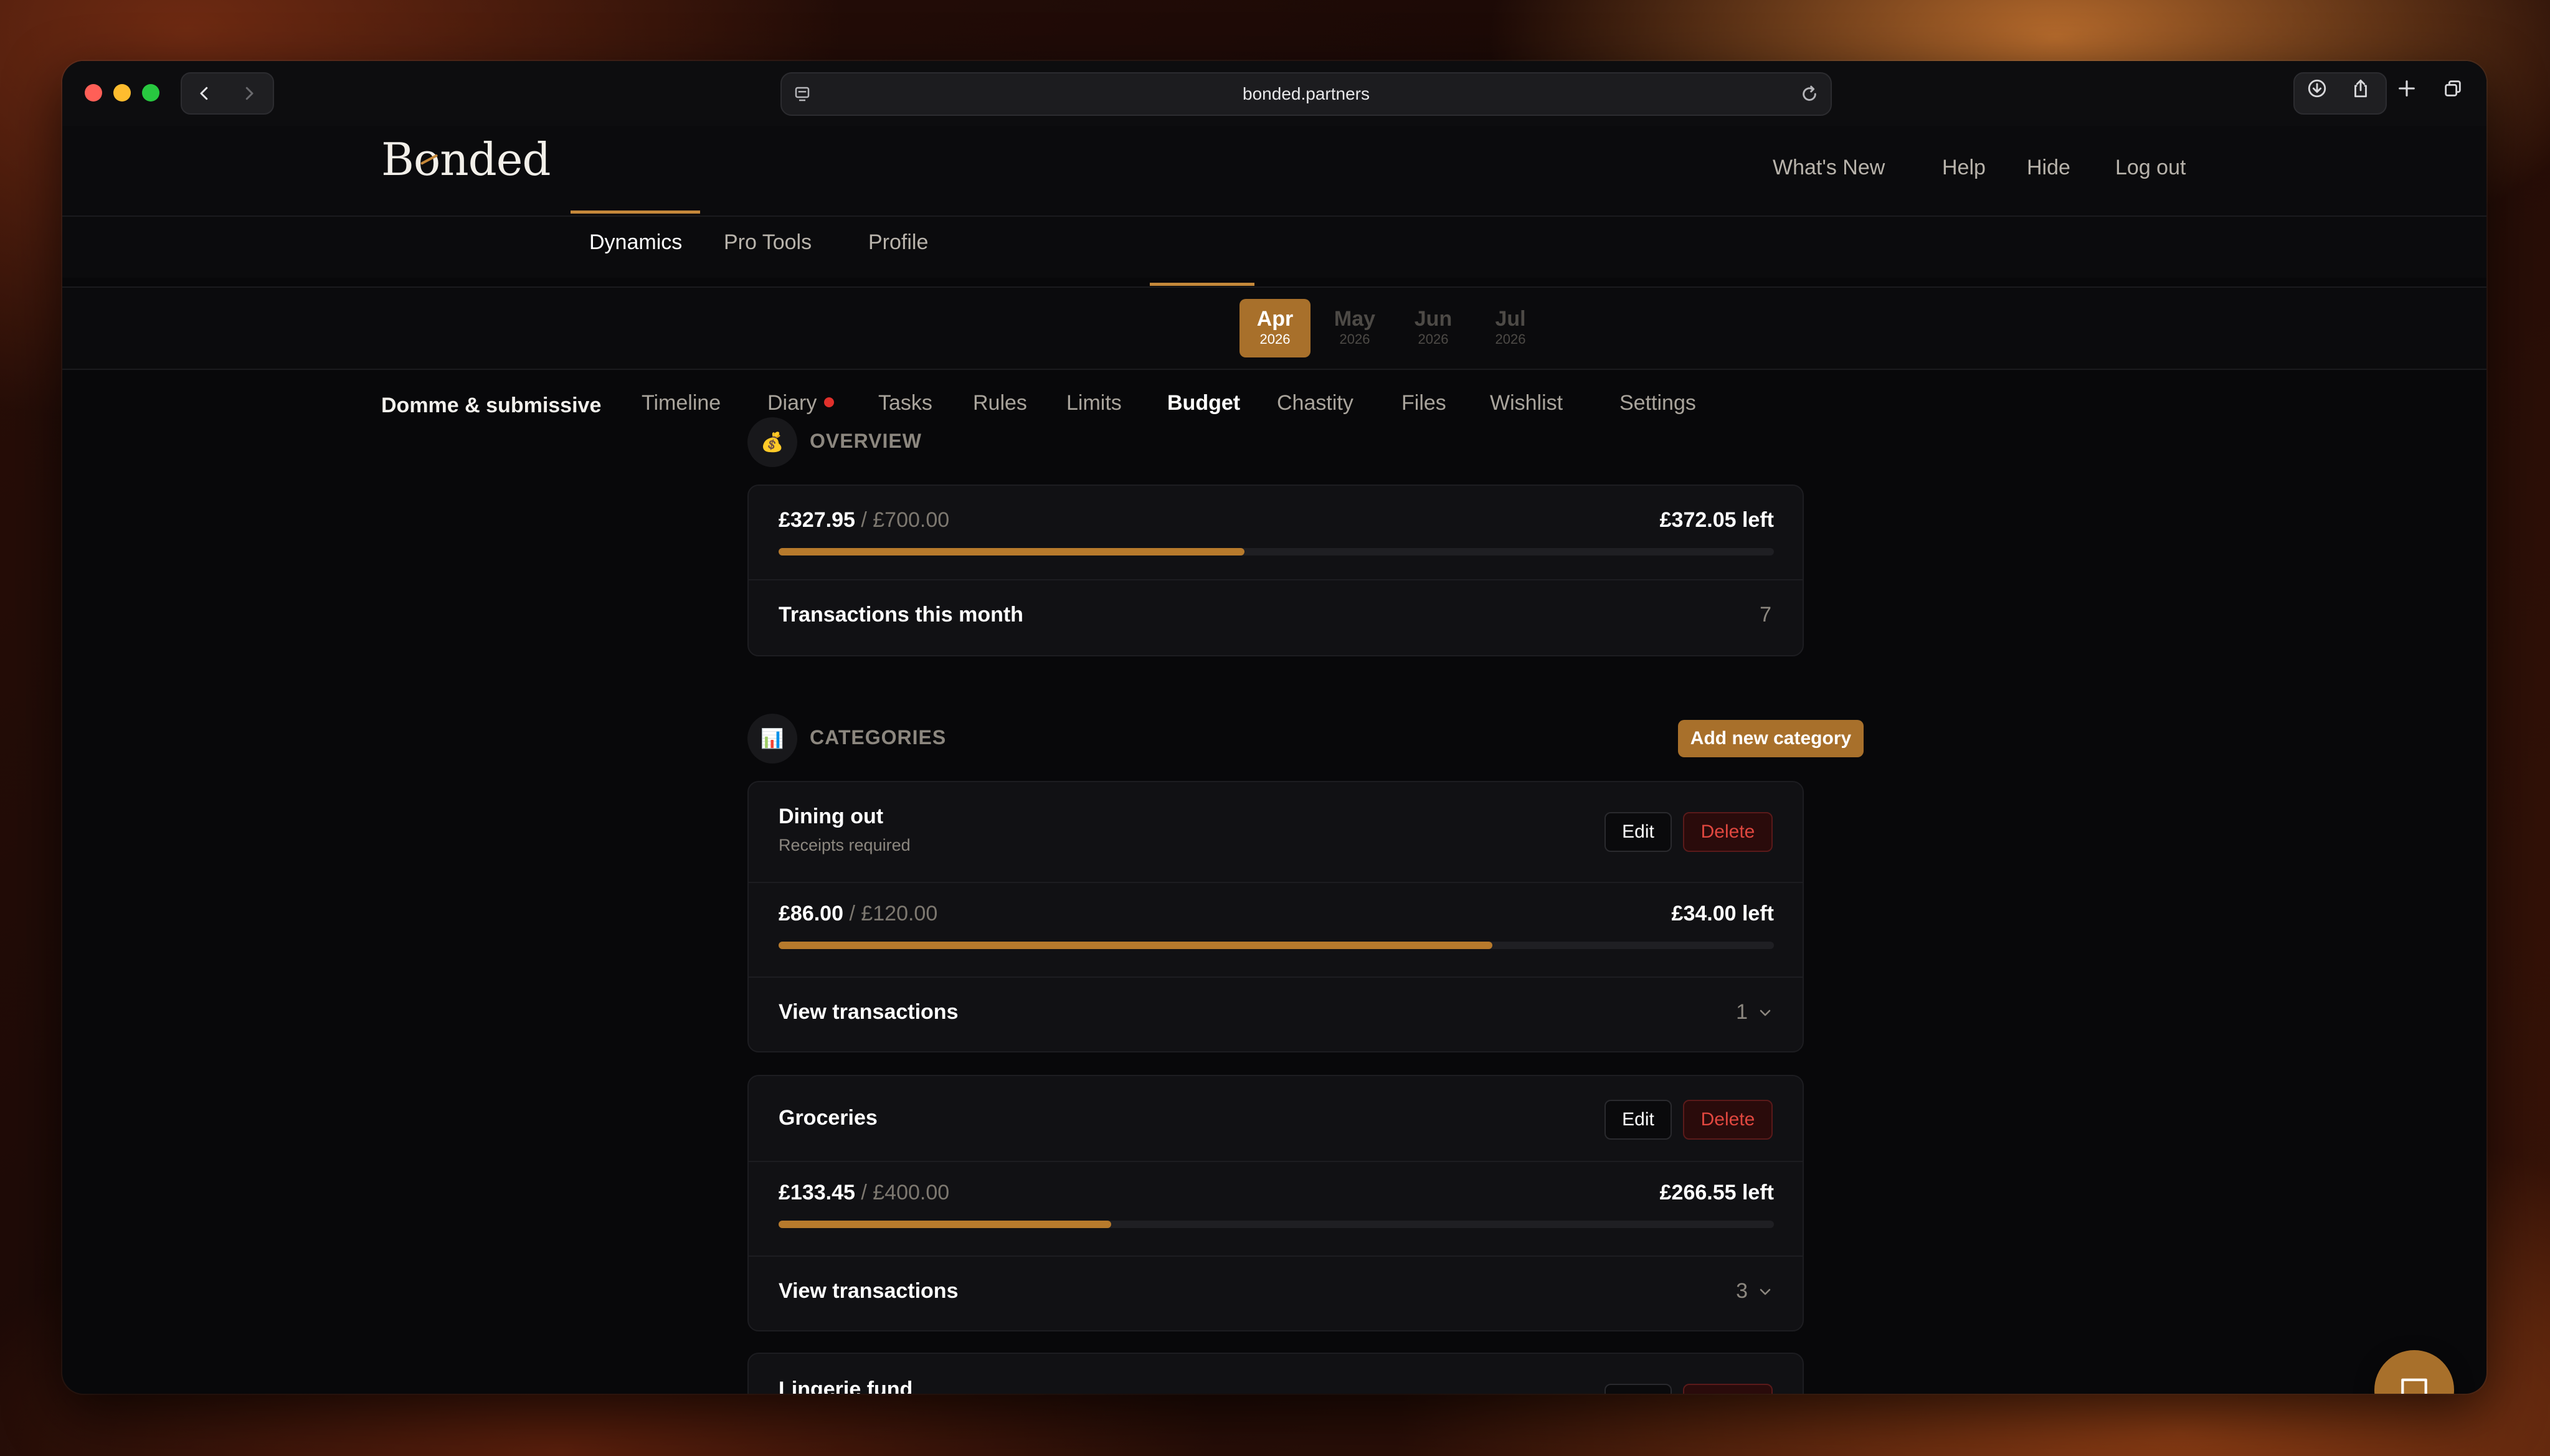 The width and height of the screenshot is (2550, 1456). What do you see at coordinates (635, 212) in the screenshot?
I see `active-nav-indicator` at bounding box center [635, 212].